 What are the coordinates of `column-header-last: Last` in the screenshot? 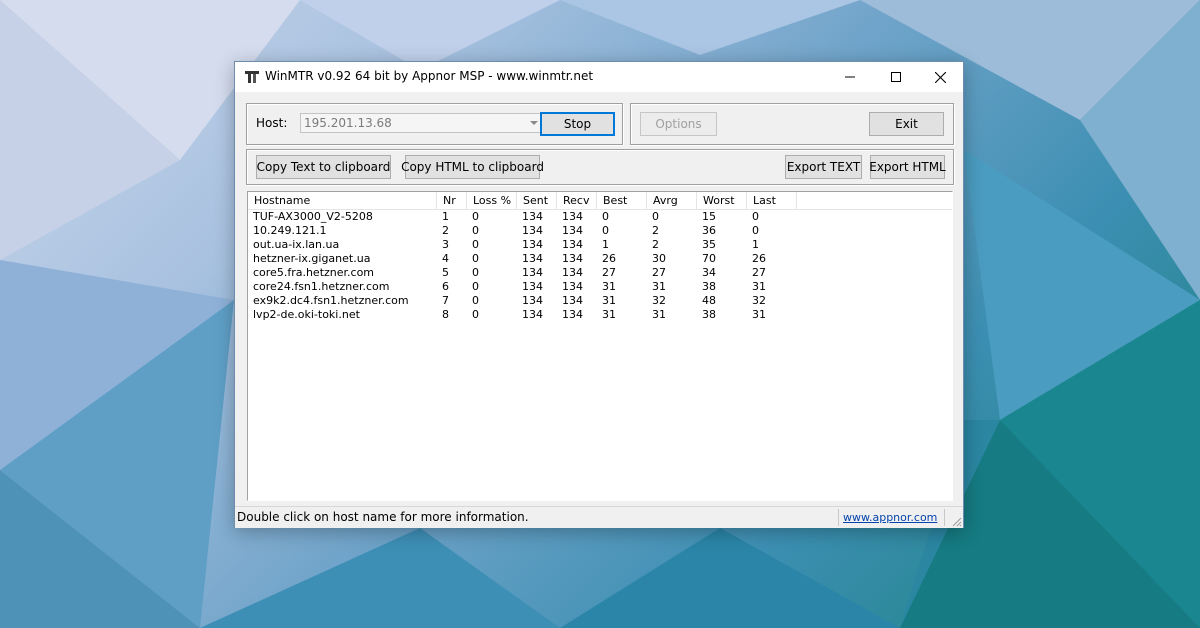 It's located at (772, 200).